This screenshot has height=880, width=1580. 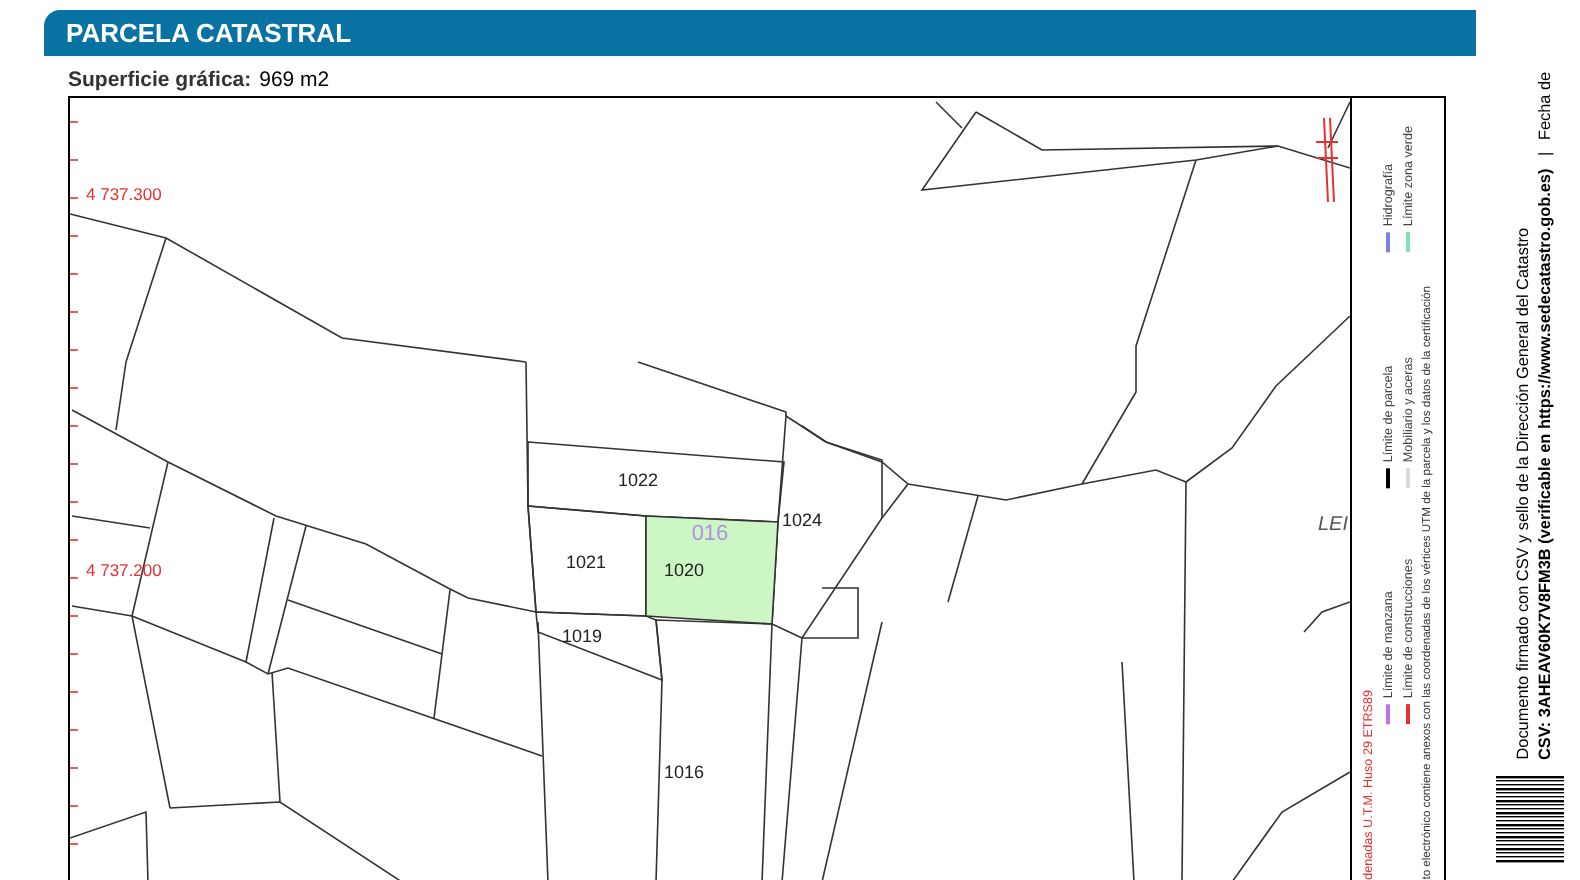 I want to click on parcel-number: 1021, so click(x=586, y=562).